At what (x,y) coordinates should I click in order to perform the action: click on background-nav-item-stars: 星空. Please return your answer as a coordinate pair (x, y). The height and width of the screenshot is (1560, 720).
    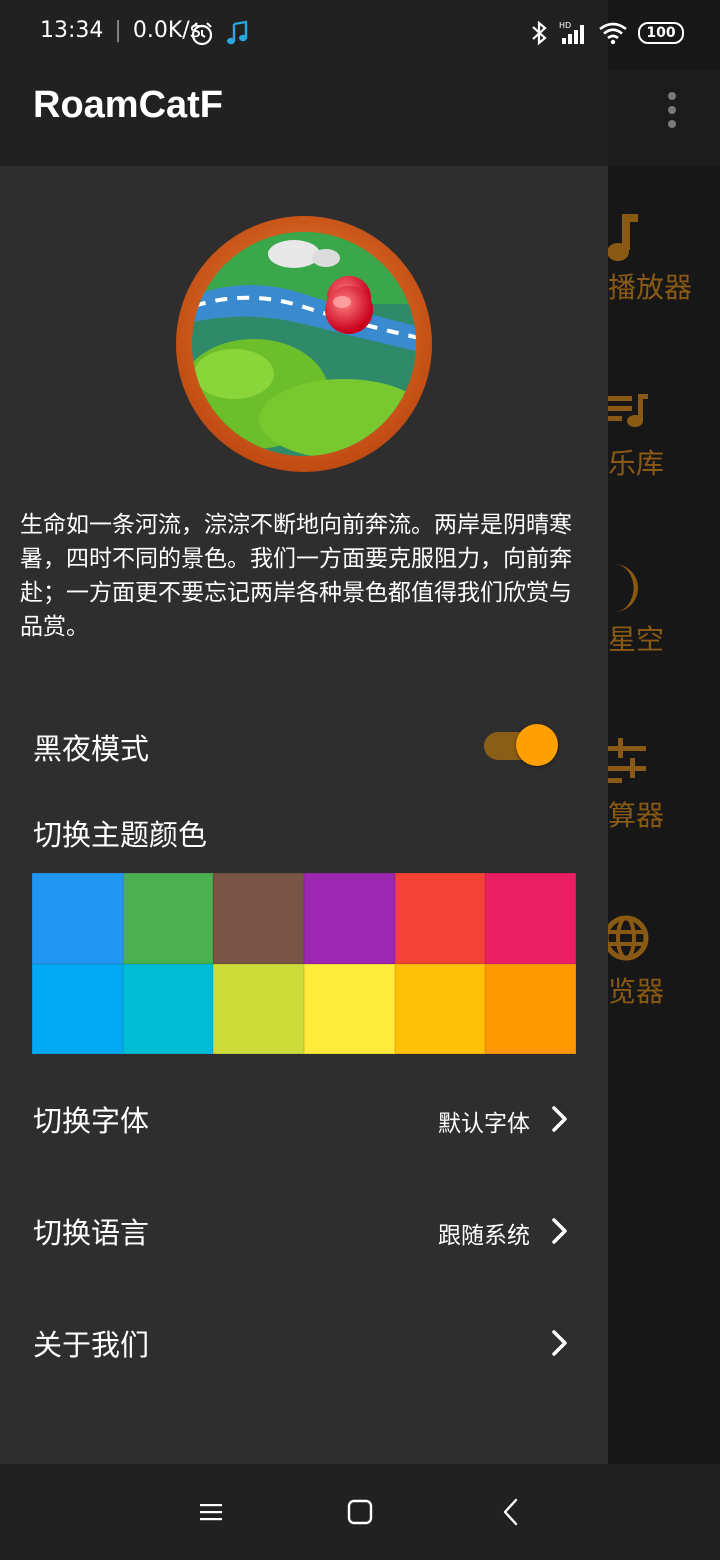
    Looking at the image, I should click on (660, 615).